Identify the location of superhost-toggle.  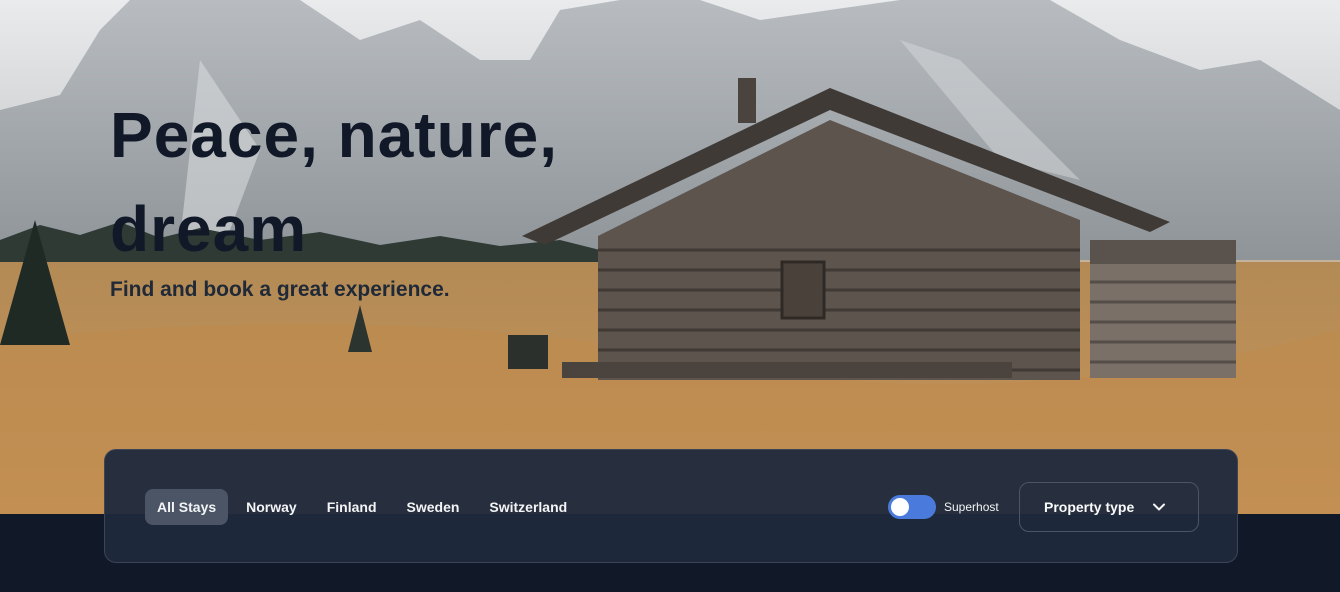
(912, 507).